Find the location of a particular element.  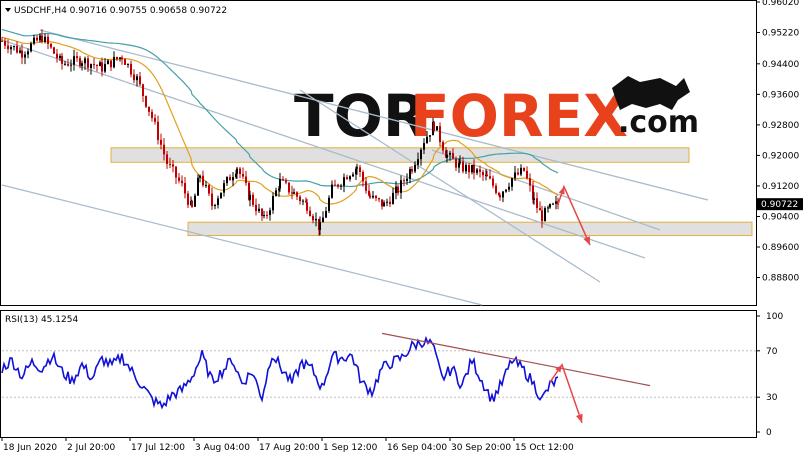

price-tick-label: 0.88800 is located at coordinates (780, 279).